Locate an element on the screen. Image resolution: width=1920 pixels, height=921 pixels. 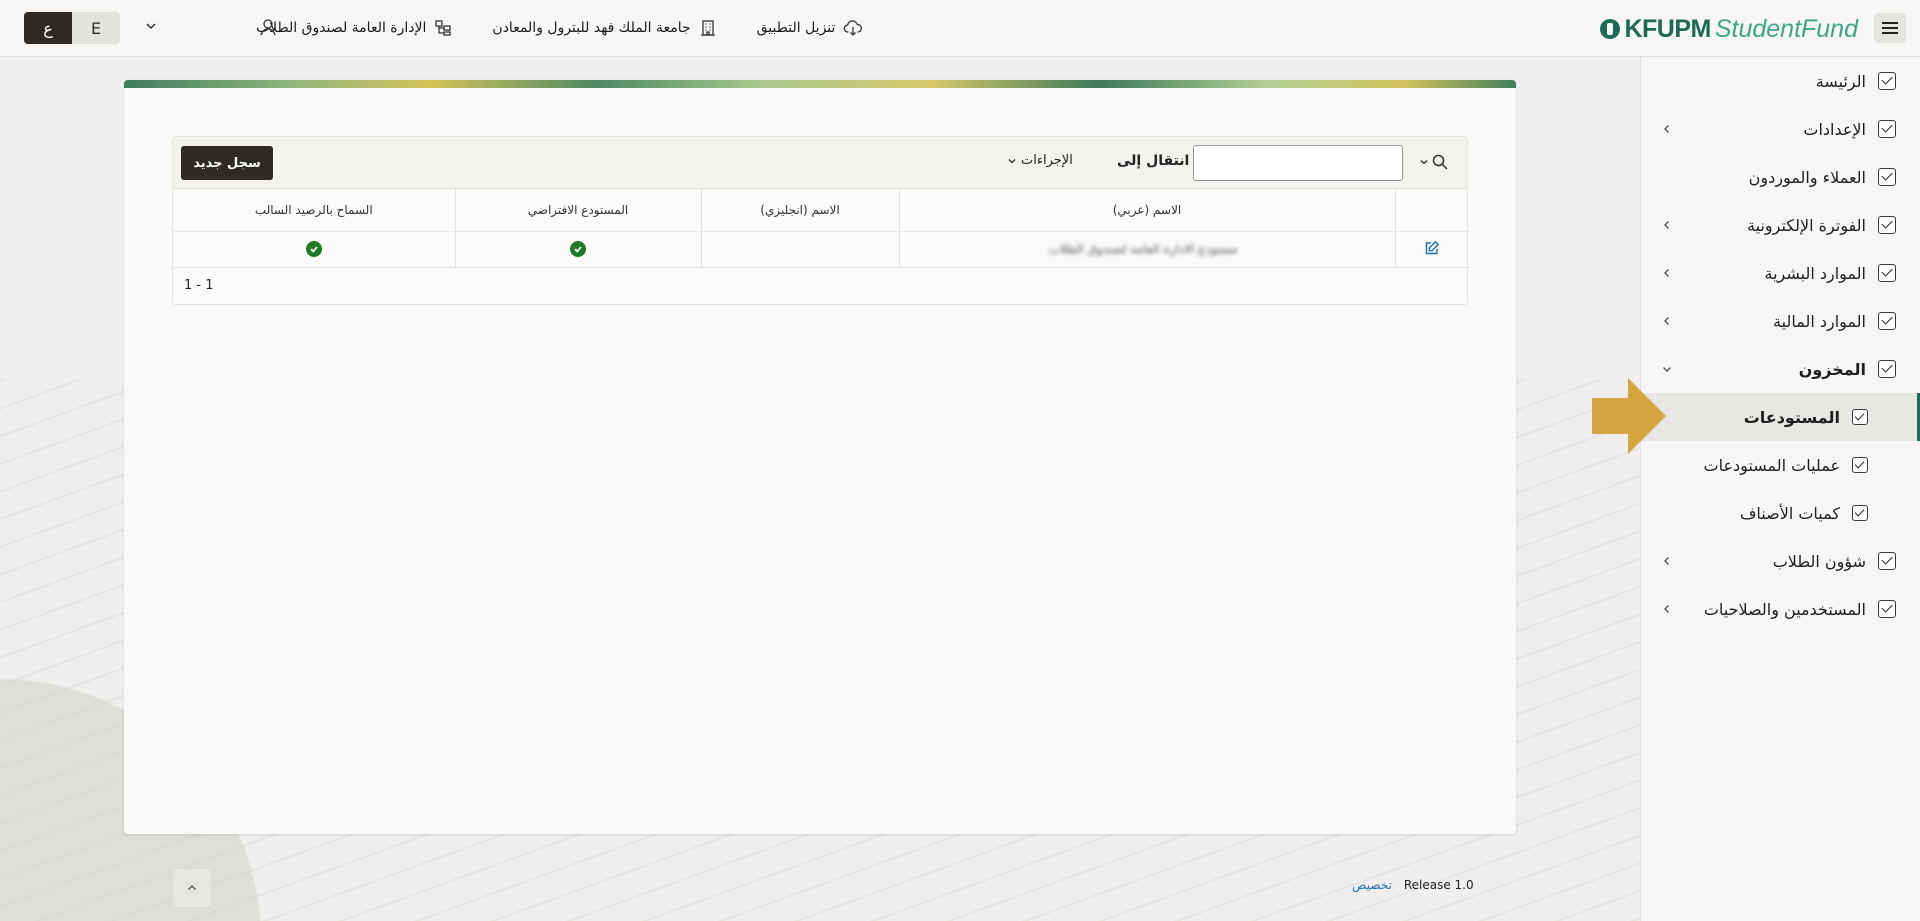
sidebar-item-label: عمليات المستودعات is located at coordinates (1772, 465).